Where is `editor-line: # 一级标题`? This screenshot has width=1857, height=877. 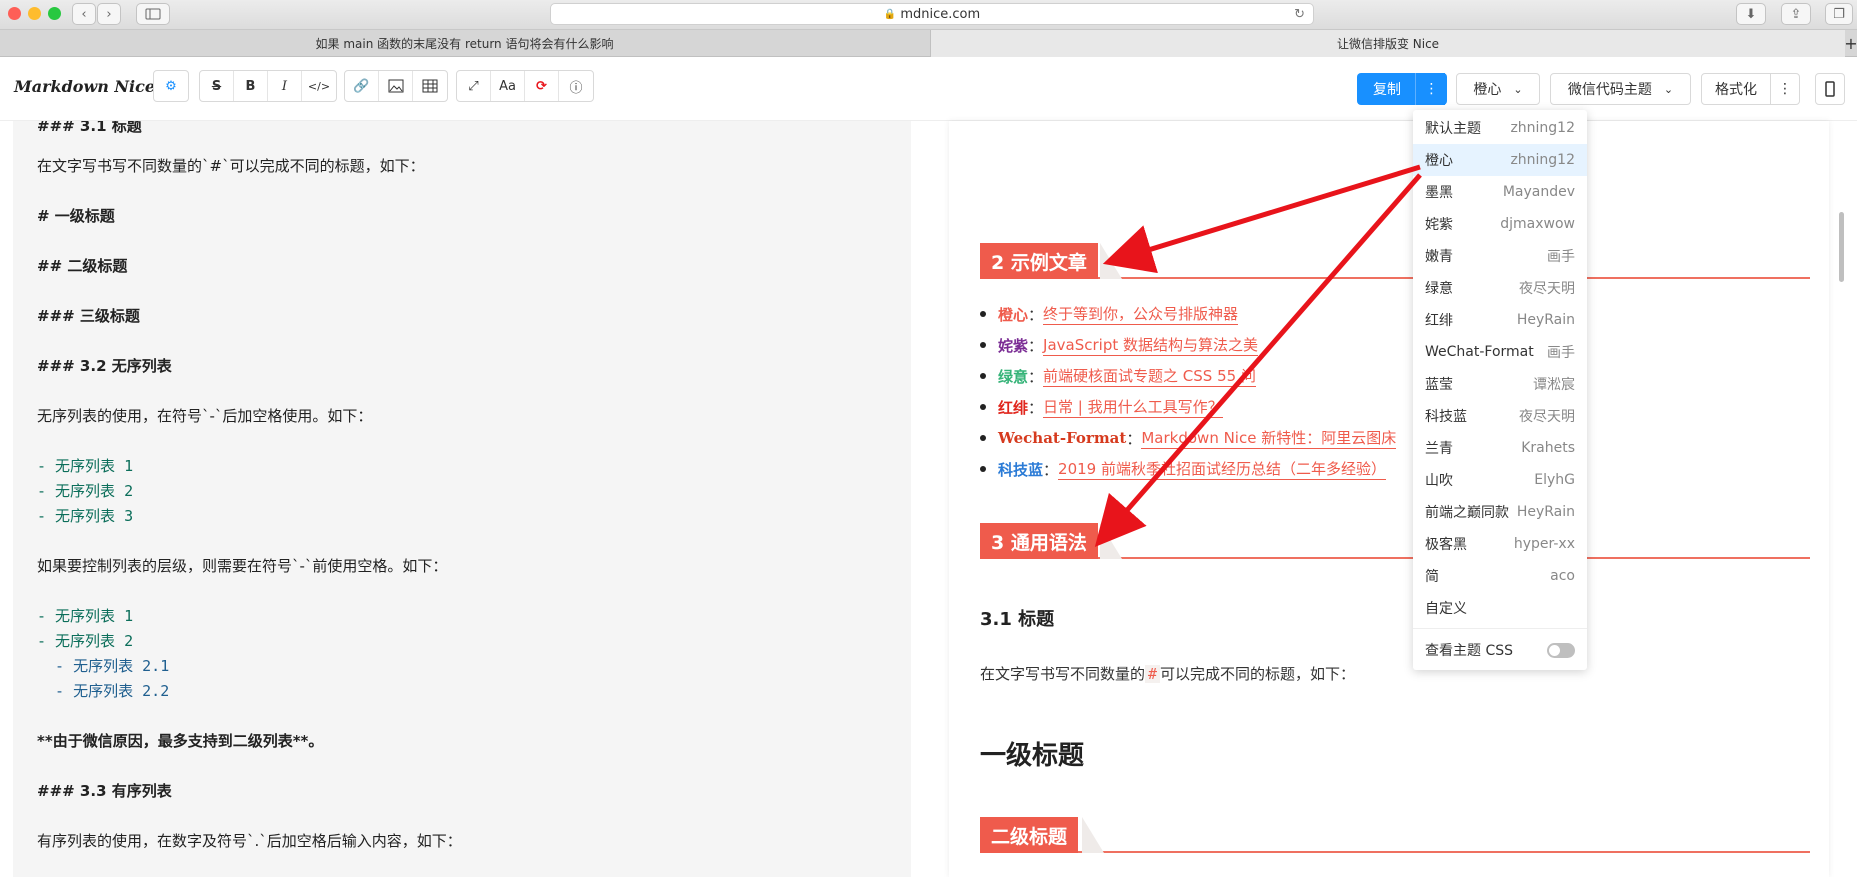 editor-line: # 一级标题 is located at coordinates (76, 216).